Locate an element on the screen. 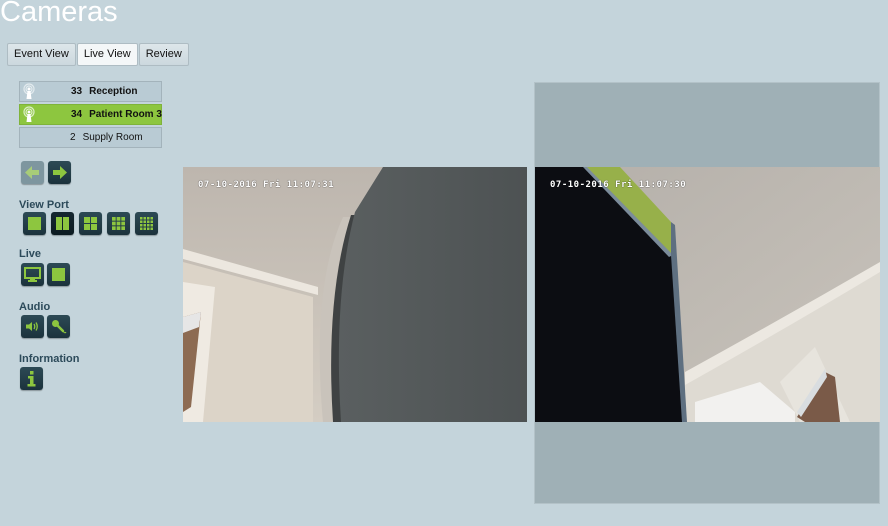 The width and height of the screenshot is (888, 526). layout-16-button is located at coordinates (146, 223).